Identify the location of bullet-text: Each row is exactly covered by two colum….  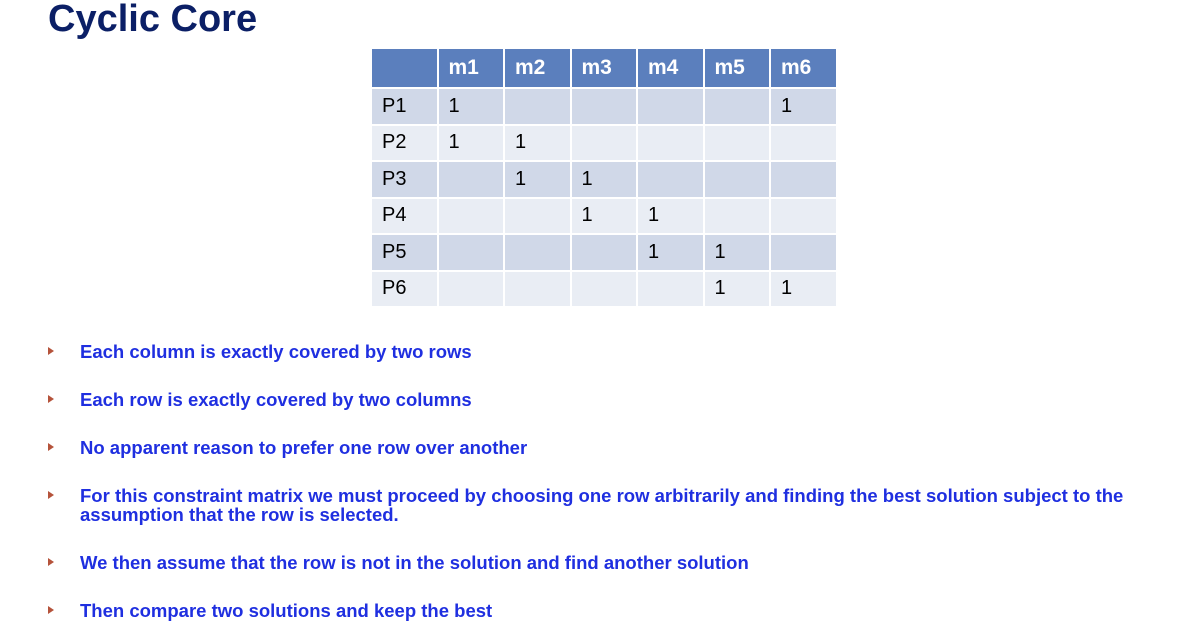
(276, 399).